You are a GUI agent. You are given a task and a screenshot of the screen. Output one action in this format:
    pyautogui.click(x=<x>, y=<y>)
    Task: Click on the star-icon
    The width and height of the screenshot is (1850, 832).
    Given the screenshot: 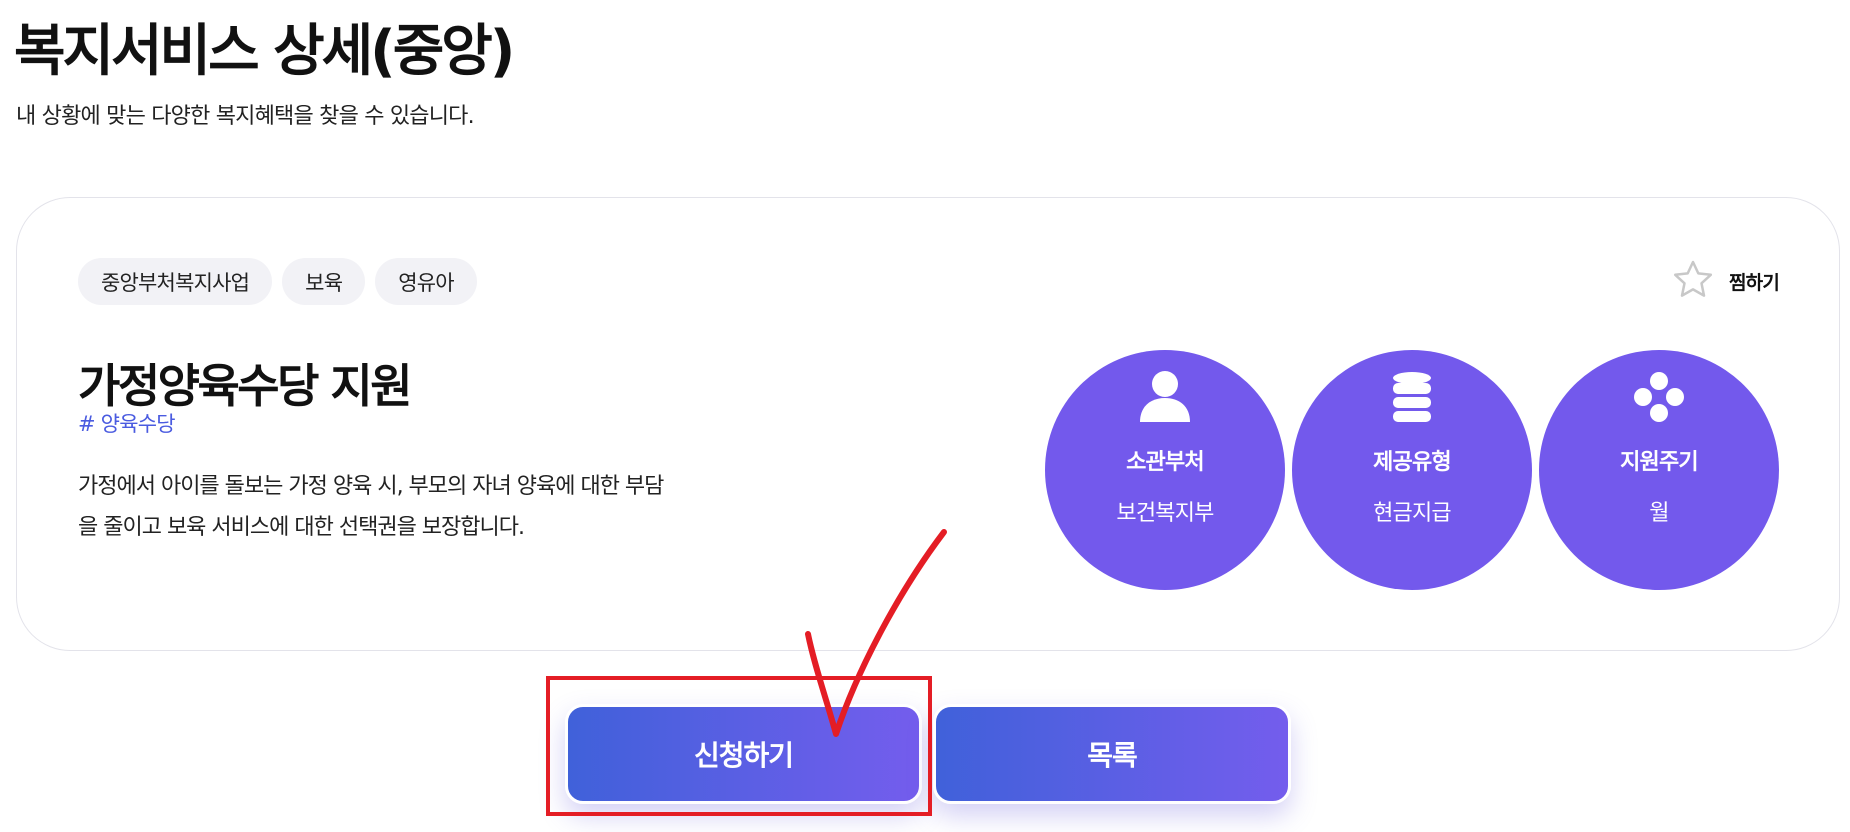 What is the action you would take?
    pyautogui.click(x=1693, y=282)
    